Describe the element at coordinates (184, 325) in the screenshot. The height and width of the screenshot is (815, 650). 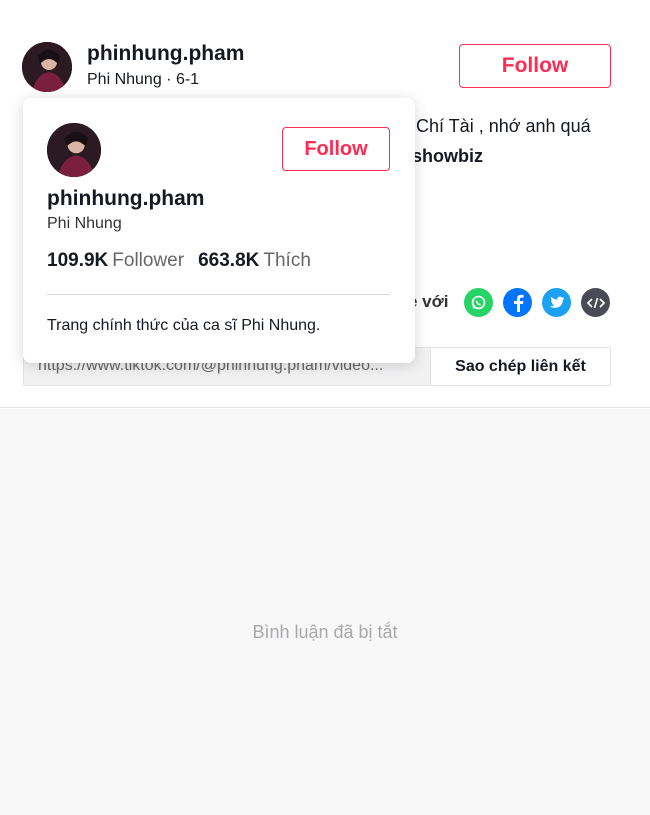
I see `profile-card-bio: Trang chính thức của ca sĩ Phi Nhung.` at that location.